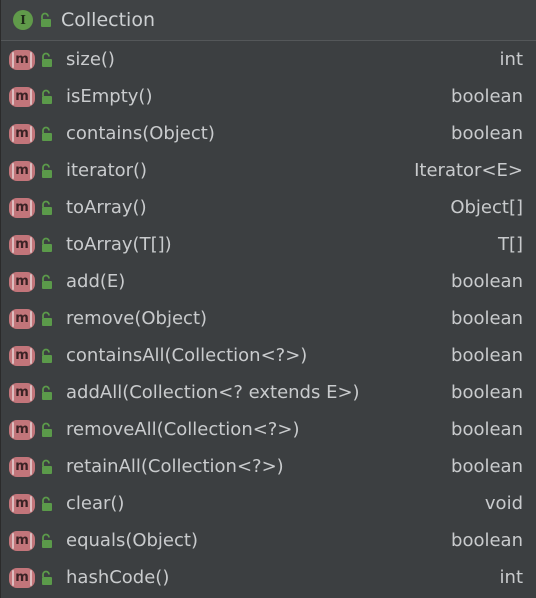 This screenshot has width=536, height=598. What do you see at coordinates (23, 20) in the screenshot?
I see `interface-icon: I` at bounding box center [23, 20].